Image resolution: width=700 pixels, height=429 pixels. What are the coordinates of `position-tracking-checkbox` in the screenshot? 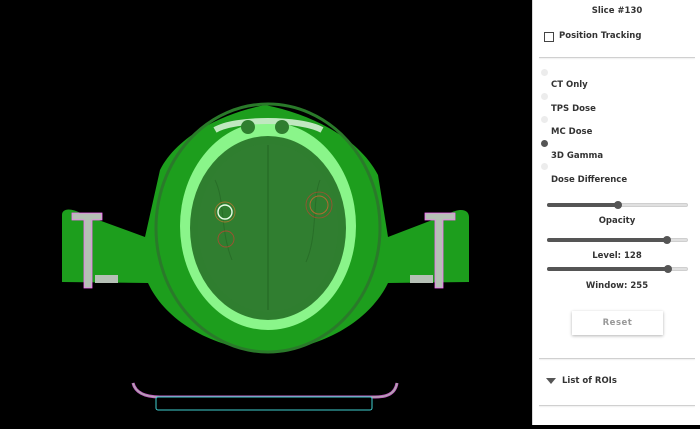 It's located at (549, 37).